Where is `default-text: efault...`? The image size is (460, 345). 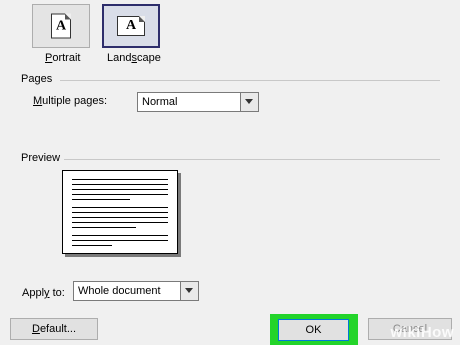 default-text: efault... is located at coordinates (58, 329).